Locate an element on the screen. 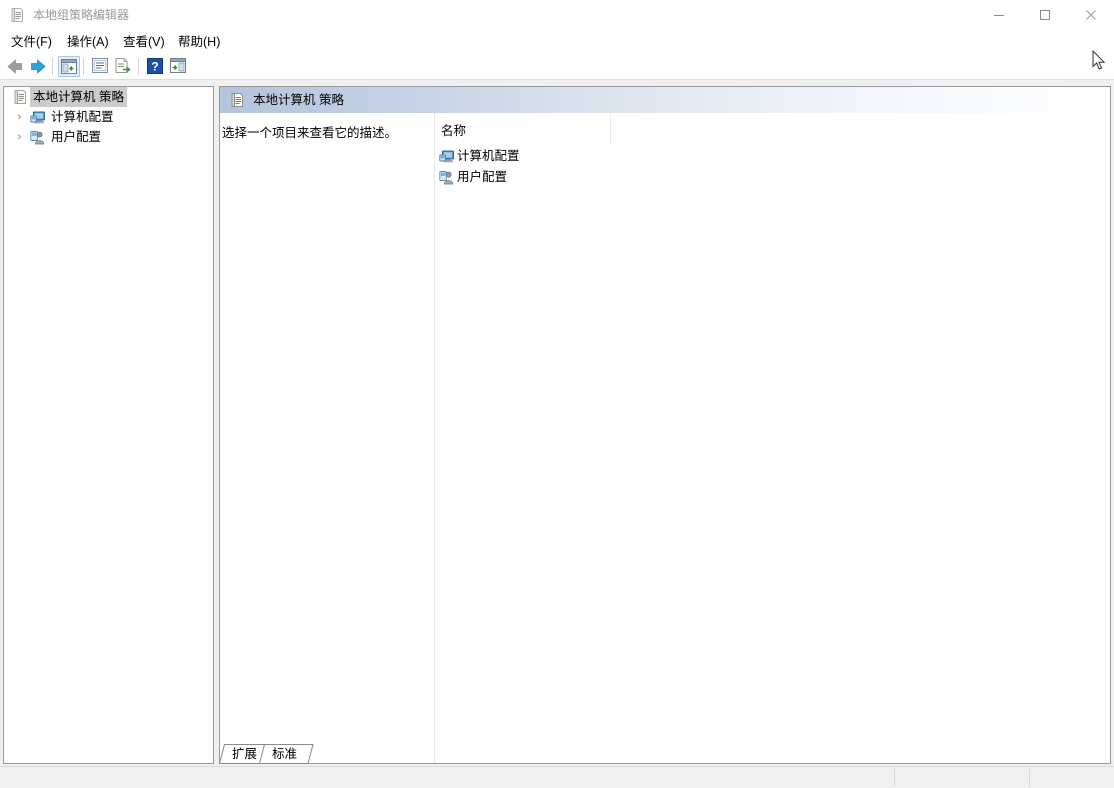 The width and height of the screenshot is (1114, 788). tree-item-user-configuration: › 用户配置 is located at coordinates (108, 137).